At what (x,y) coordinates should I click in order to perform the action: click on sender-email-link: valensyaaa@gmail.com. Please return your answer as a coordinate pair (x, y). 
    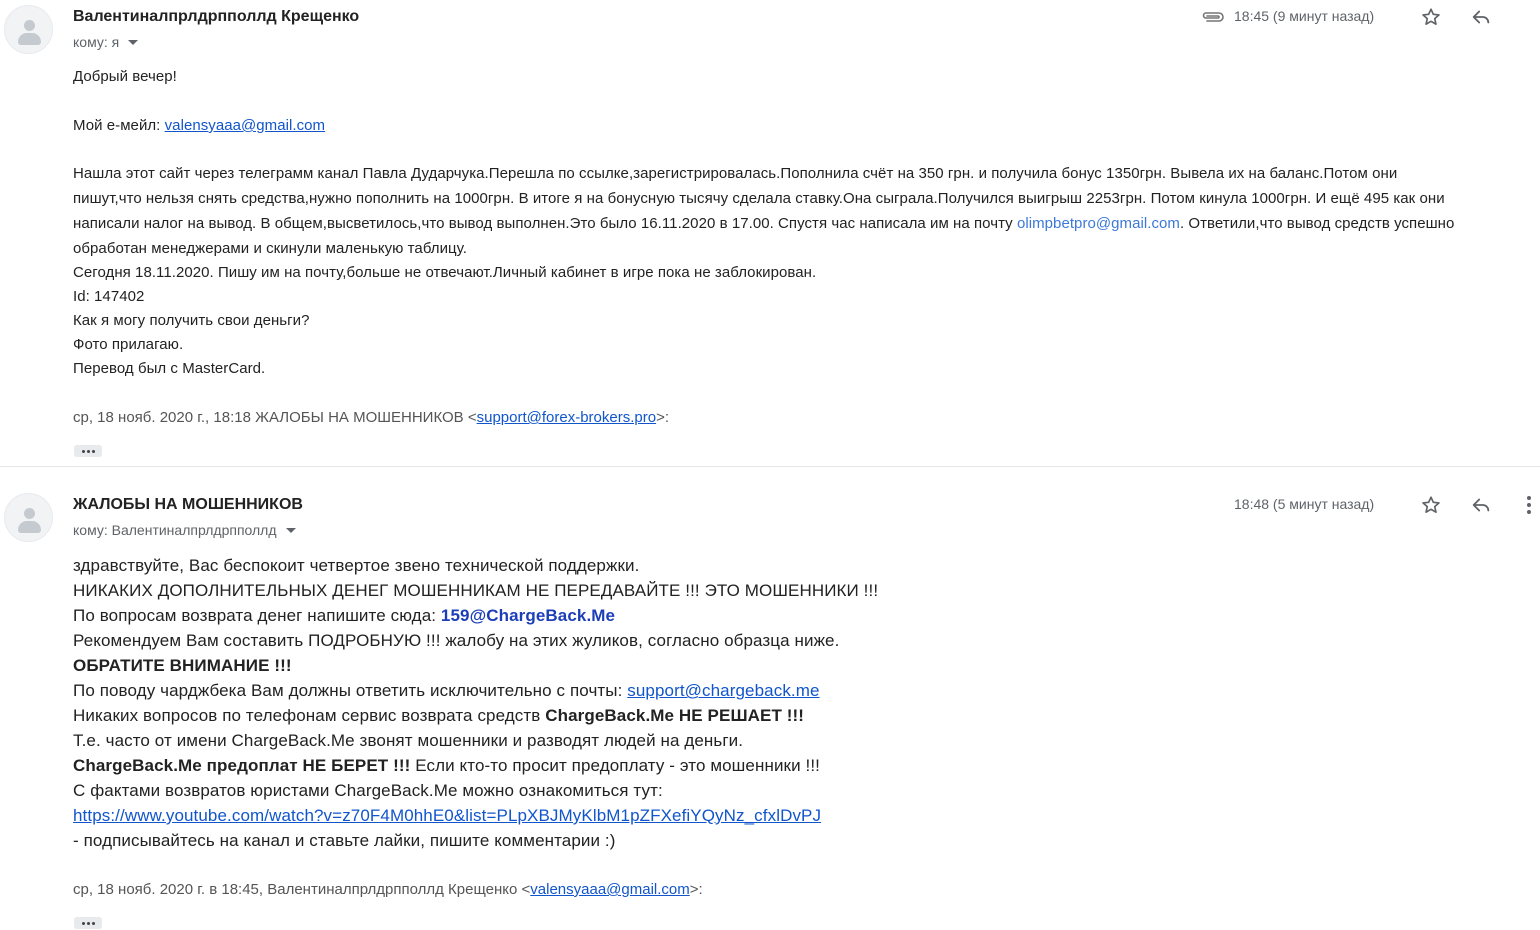
    Looking at the image, I should click on (245, 125).